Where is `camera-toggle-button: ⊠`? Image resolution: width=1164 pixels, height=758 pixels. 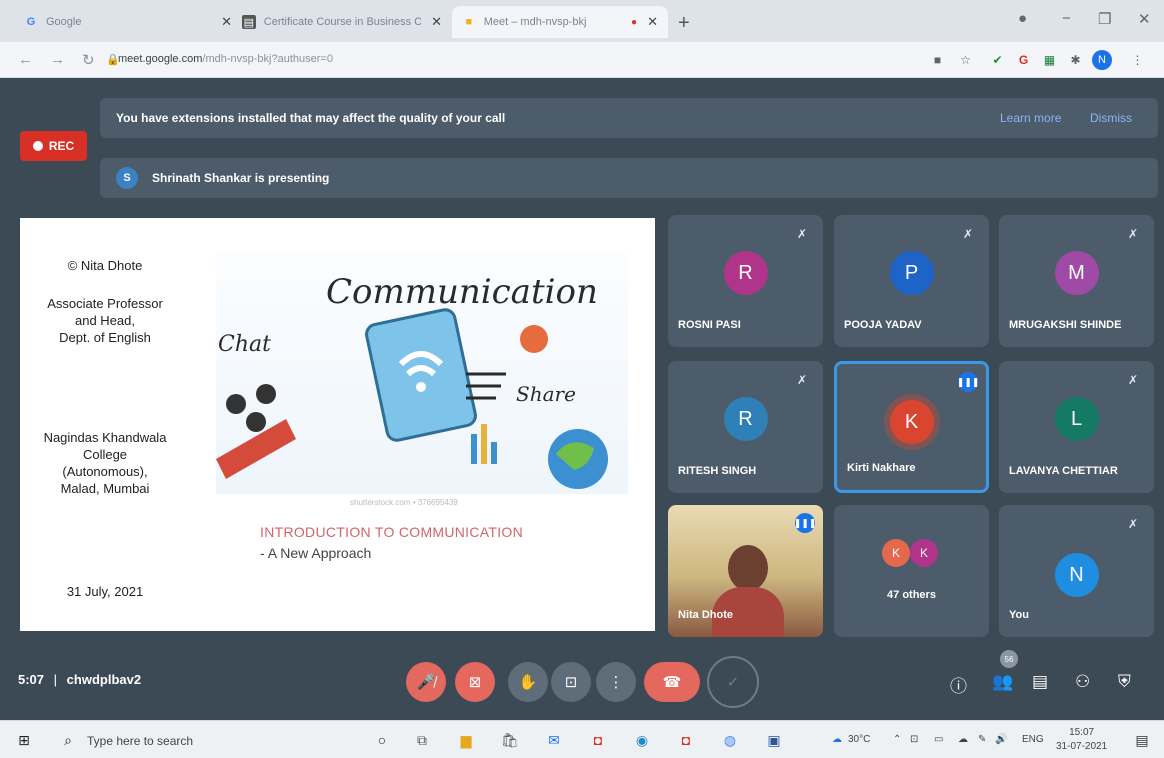 camera-toggle-button: ⊠ is located at coordinates (475, 682).